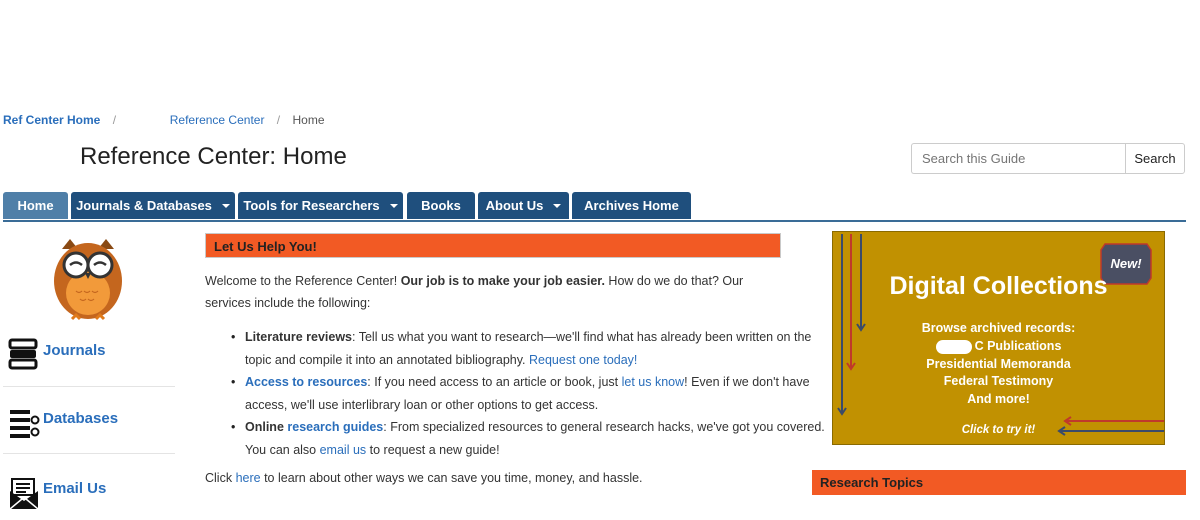 The width and height of the screenshot is (1200, 520). What do you see at coordinates (25, 424) in the screenshot?
I see `databases-icon` at bounding box center [25, 424].